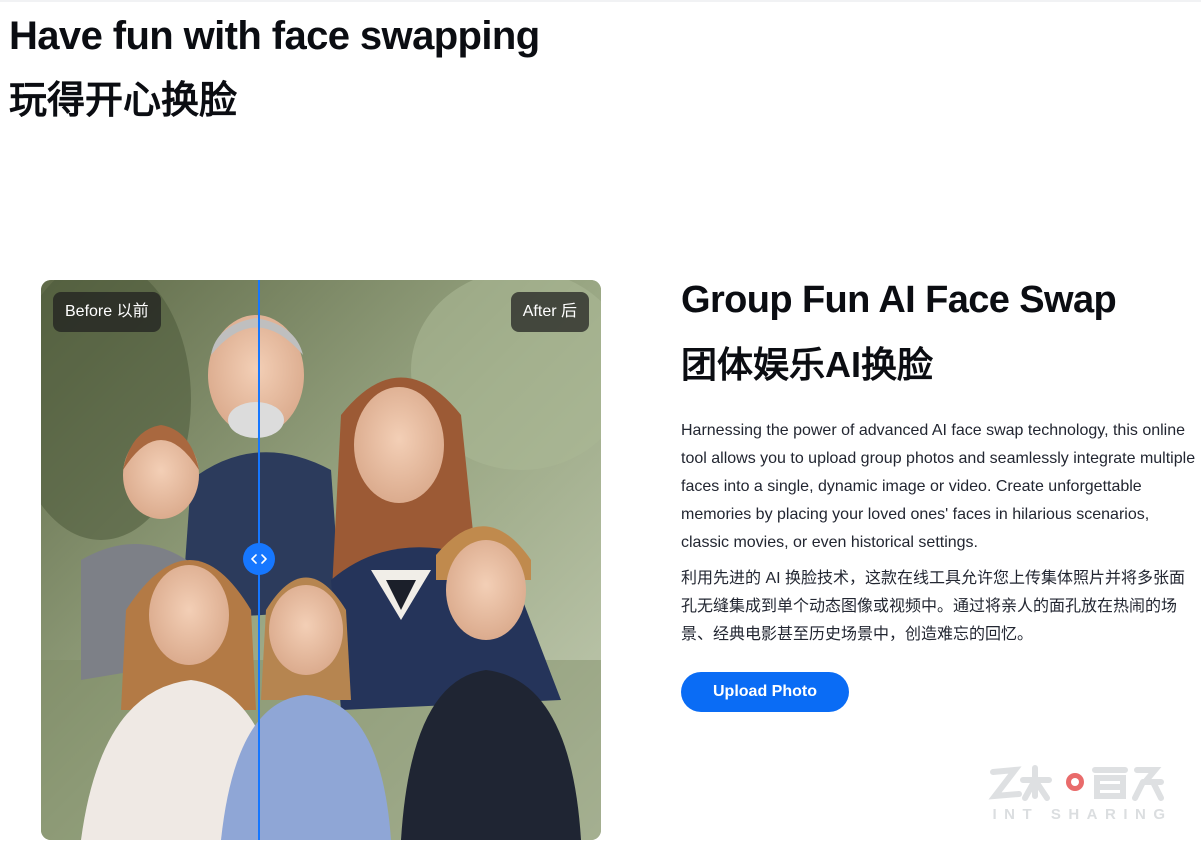  I want to click on before-label: Before 以前, so click(107, 312).